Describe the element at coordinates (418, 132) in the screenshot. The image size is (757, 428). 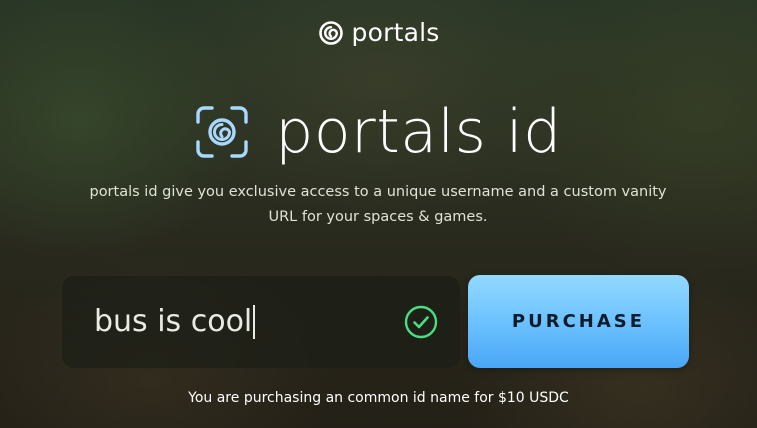
I see `page-title: portals id` at that location.